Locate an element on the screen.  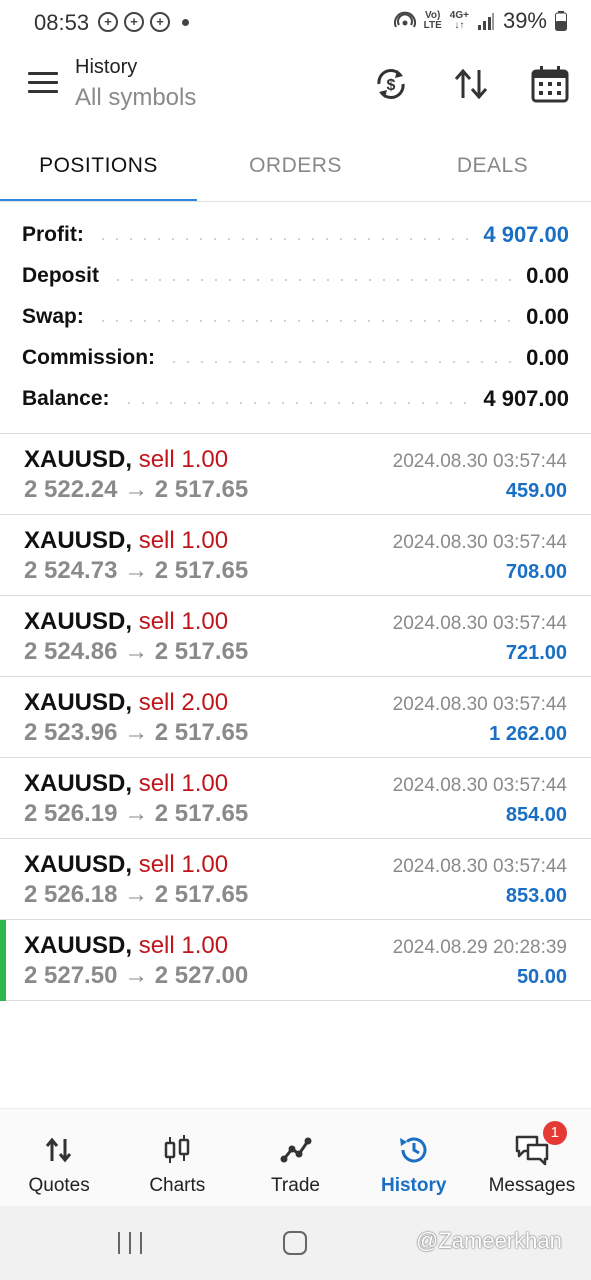
currency-sync-icon: $ is located at coordinates (391, 84).